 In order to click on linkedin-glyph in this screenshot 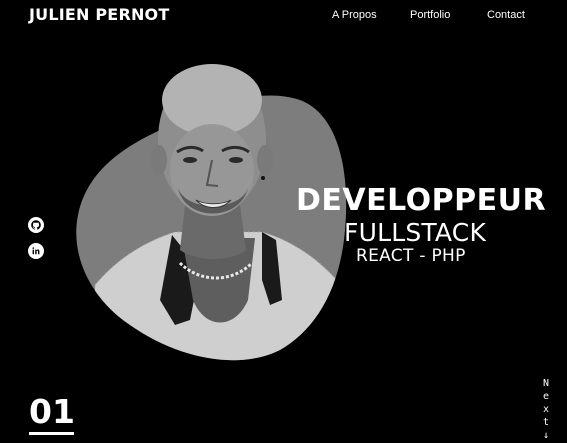, I will do `click(36, 251)`.